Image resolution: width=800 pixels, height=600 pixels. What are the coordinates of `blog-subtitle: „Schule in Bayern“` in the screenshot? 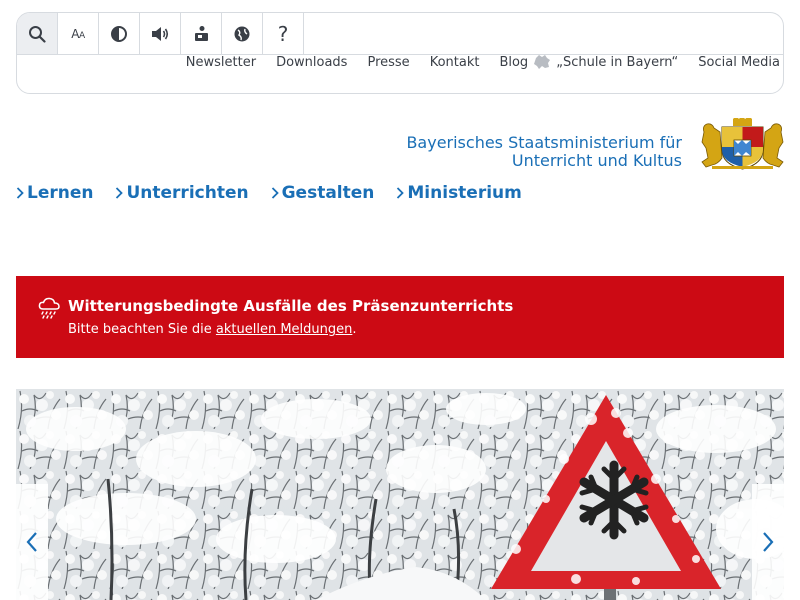 It's located at (617, 62).